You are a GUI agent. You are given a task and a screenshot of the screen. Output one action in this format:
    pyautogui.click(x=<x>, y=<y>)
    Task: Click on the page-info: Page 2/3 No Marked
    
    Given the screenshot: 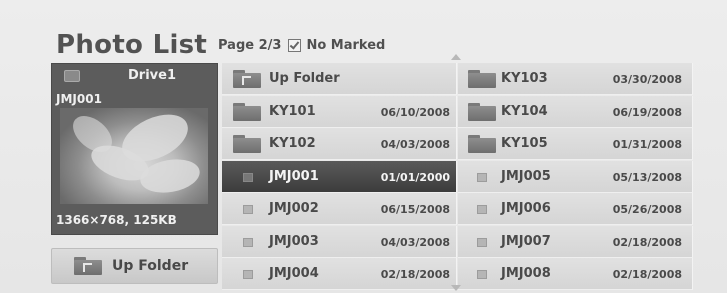 What is the action you would take?
    pyautogui.click(x=301, y=45)
    